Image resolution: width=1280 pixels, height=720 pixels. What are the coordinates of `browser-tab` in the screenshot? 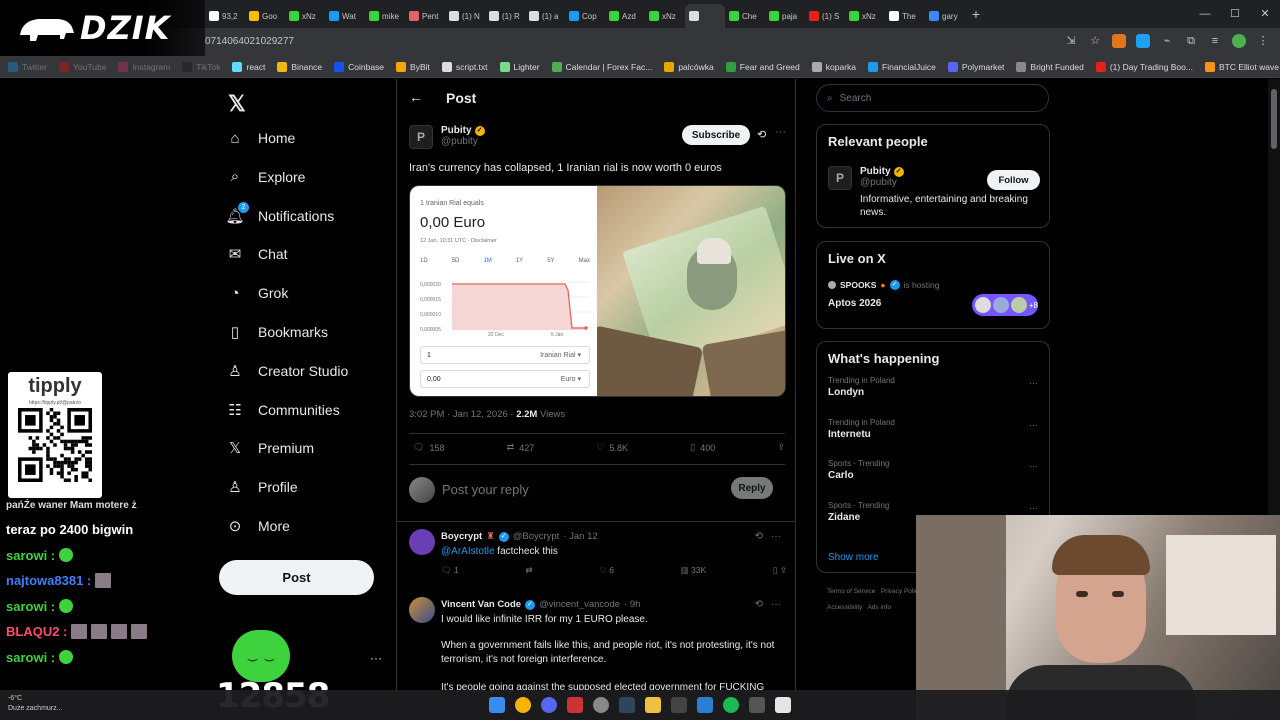 It's located at (705, 16).